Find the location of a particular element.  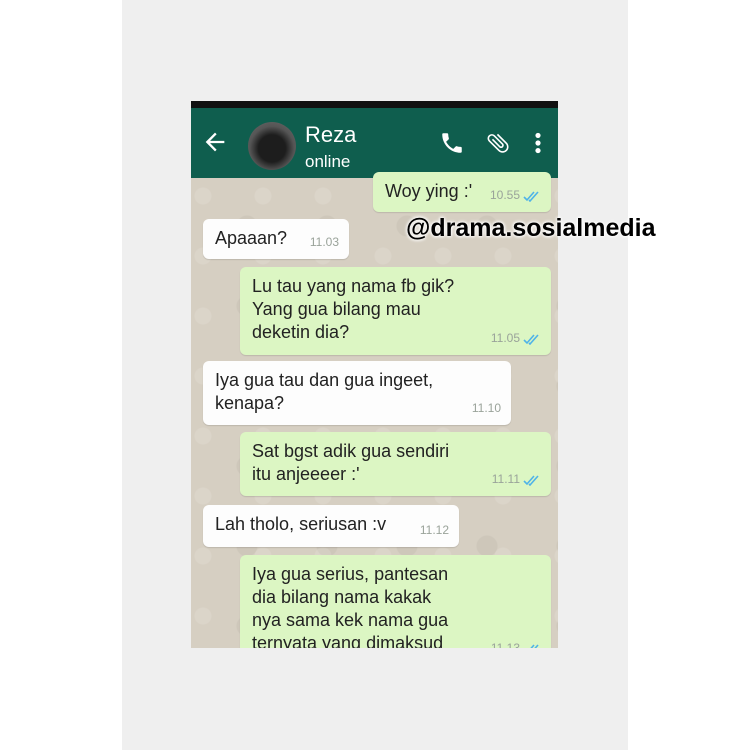

message-meta: 11.13 is located at coordinates (516, 642).